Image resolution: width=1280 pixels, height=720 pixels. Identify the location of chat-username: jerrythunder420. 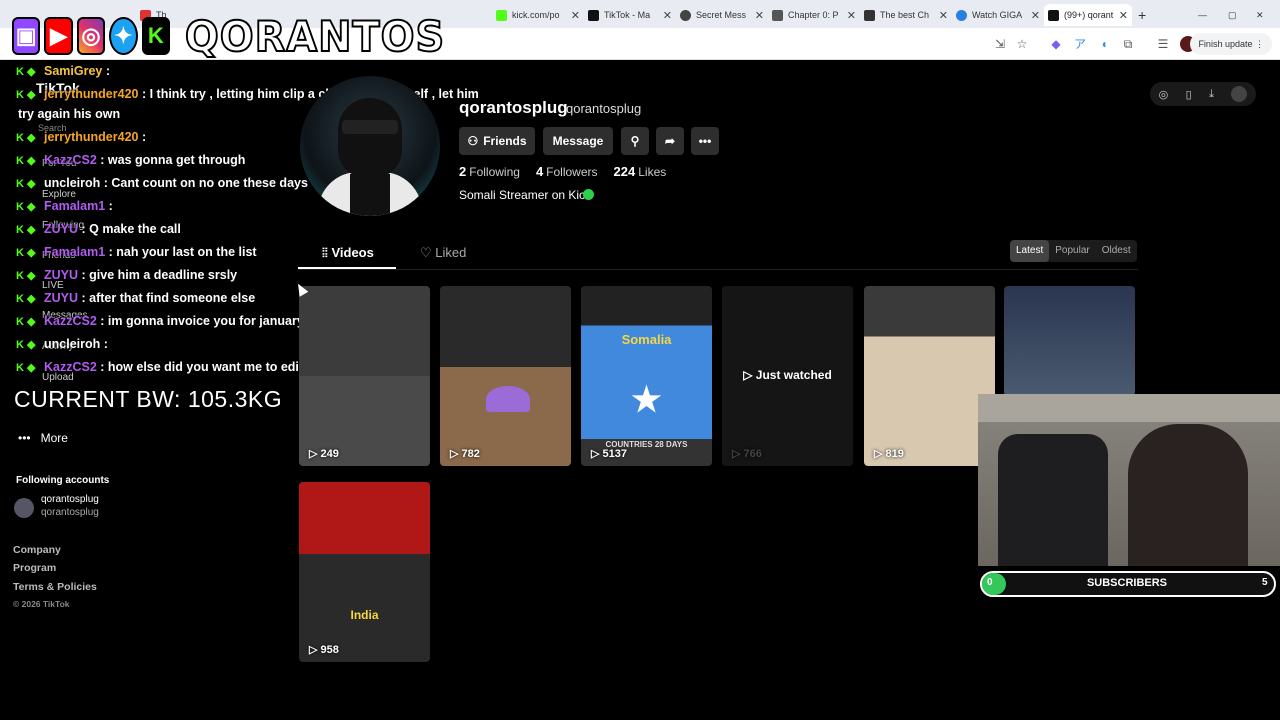
(91, 137).